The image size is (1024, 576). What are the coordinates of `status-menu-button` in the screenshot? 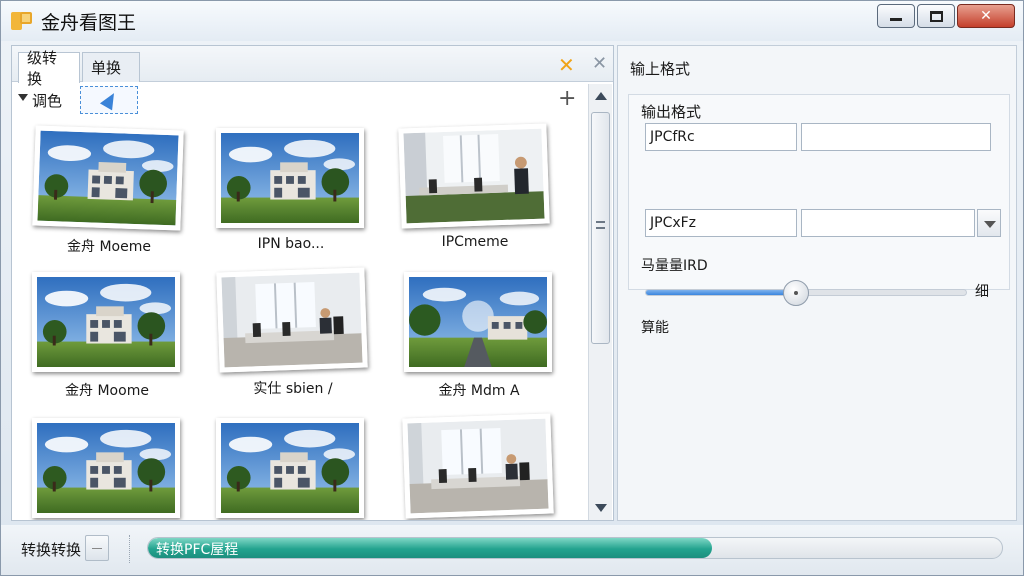 It's located at (97, 548).